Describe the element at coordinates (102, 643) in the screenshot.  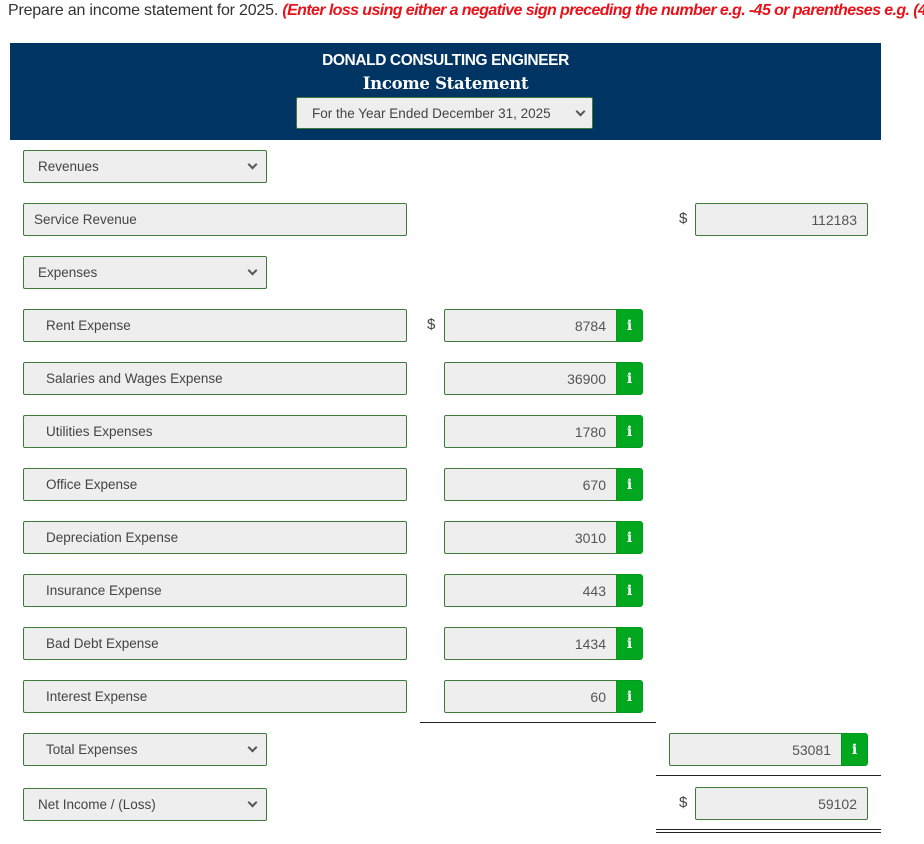
I see `expense-item-label: Bad Debt Expense` at that location.